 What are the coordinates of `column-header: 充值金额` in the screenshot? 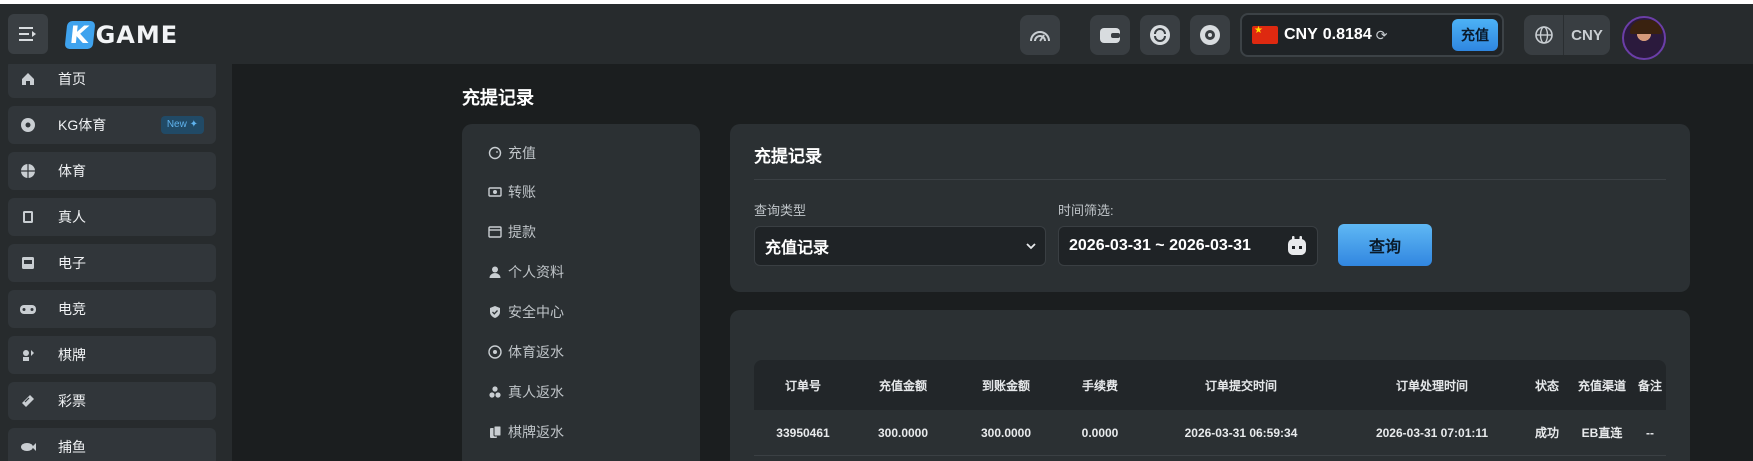 It's located at (902, 385).